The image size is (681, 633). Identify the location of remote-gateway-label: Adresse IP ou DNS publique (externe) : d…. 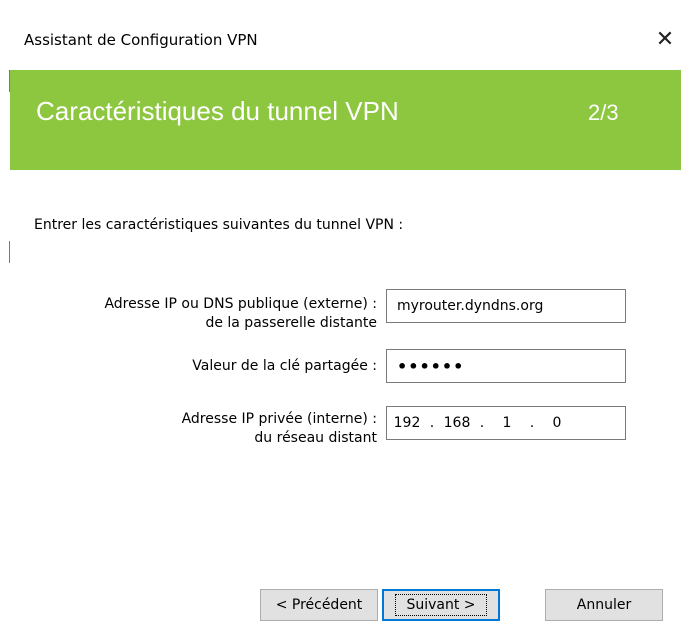
(240, 313).